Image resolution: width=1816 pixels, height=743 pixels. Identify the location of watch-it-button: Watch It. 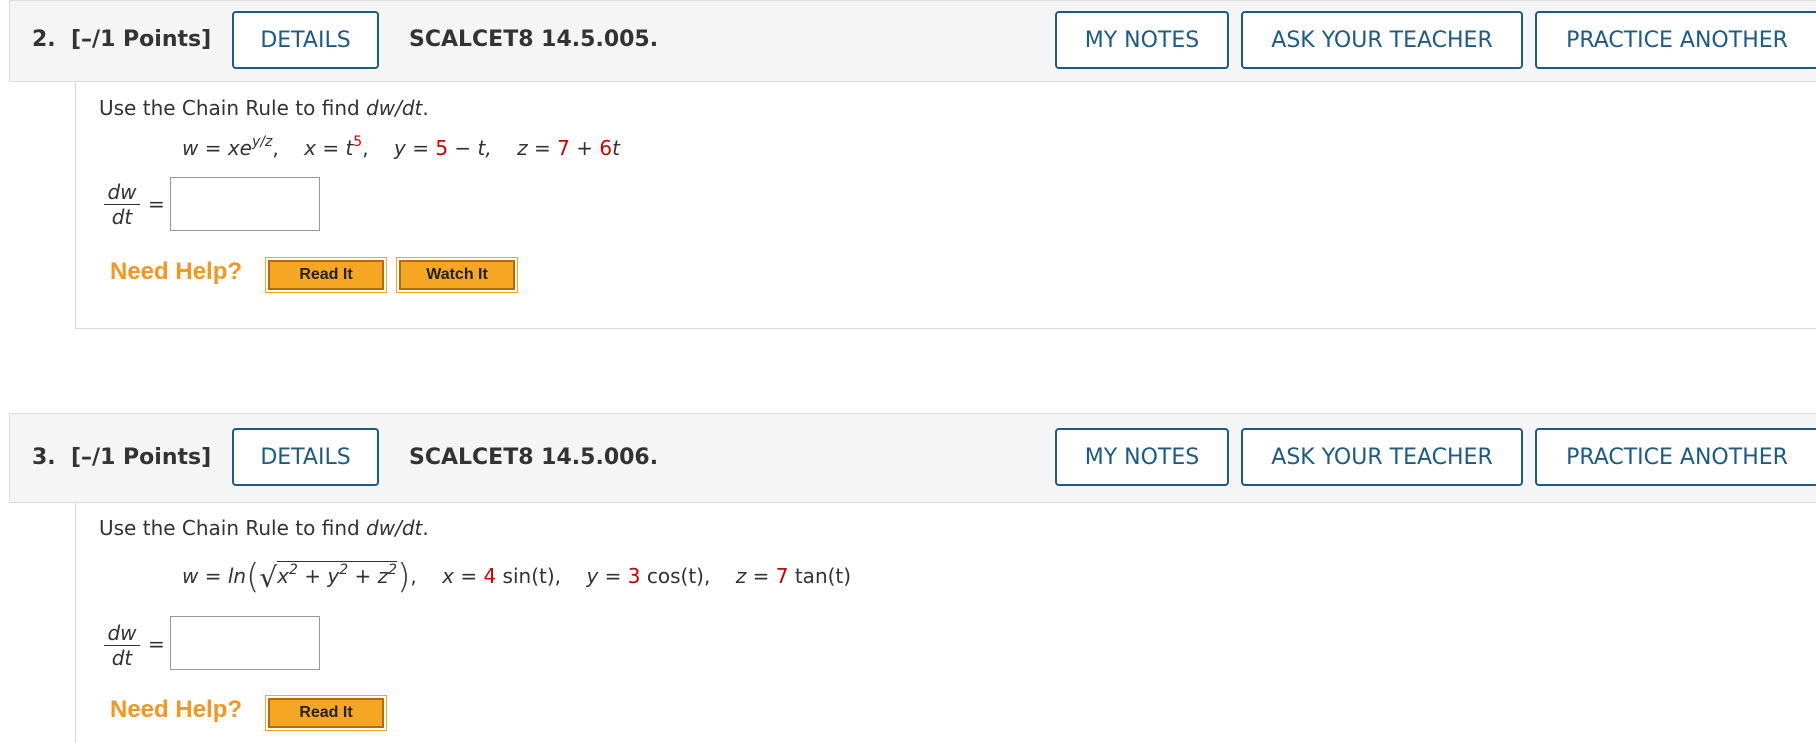
(457, 275).